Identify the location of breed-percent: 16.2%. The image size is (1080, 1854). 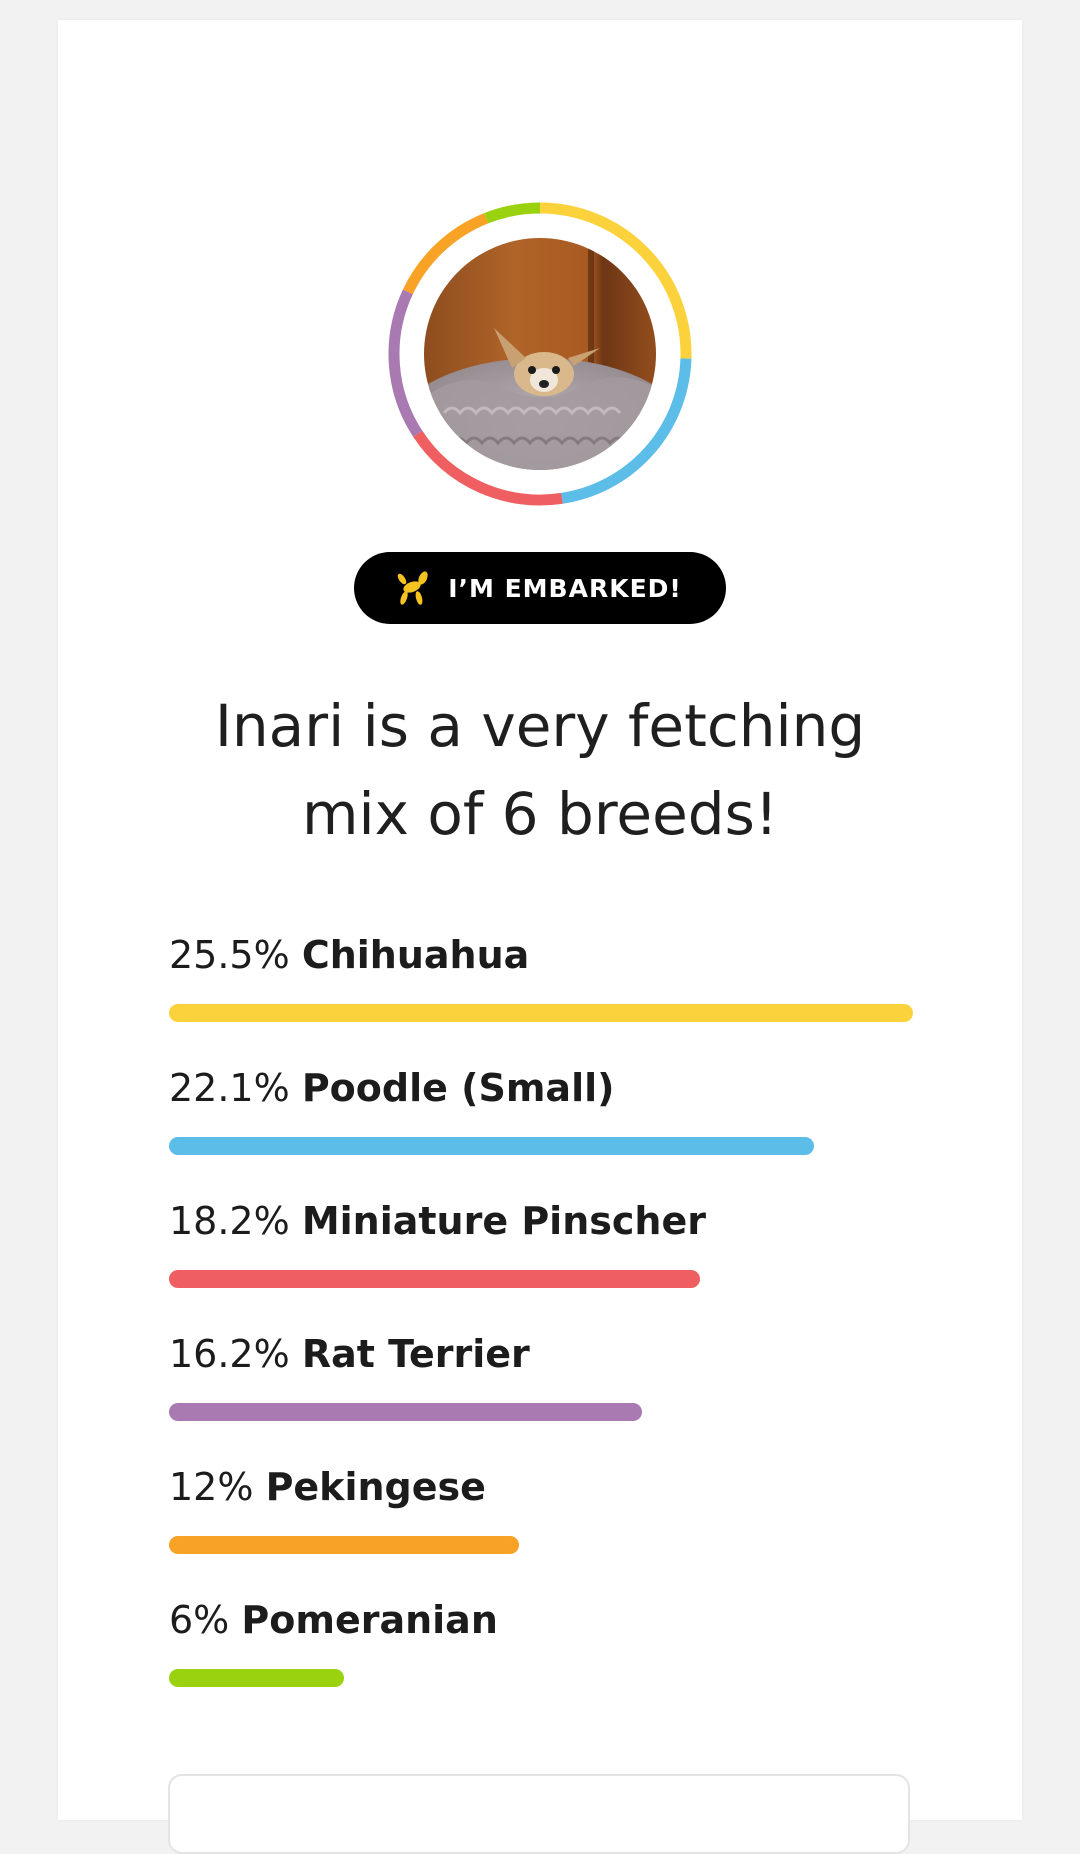
(229, 1354).